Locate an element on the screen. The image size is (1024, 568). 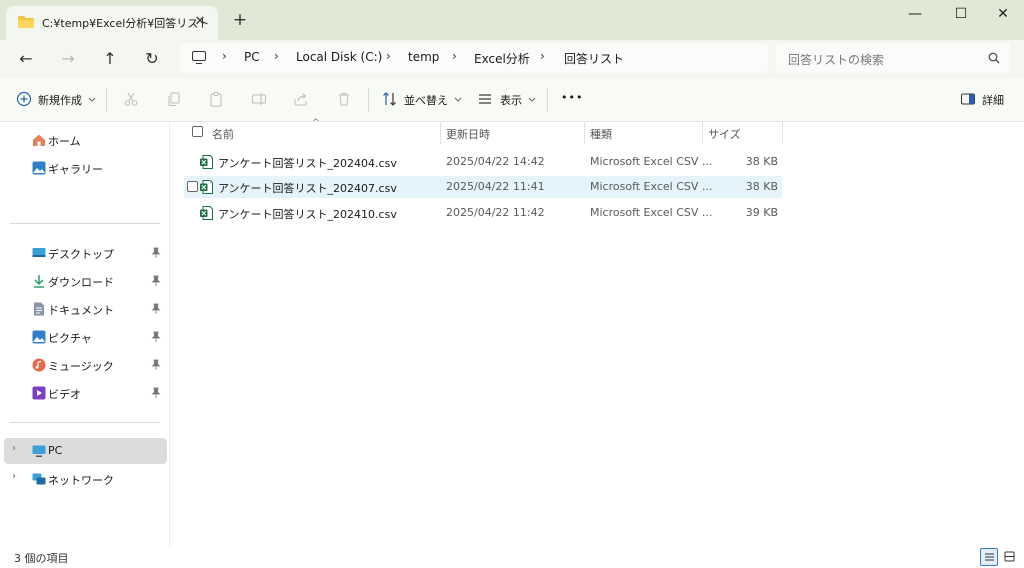
sidebar-item-pictures: ピクチャ is located at coordinates (85, 337).